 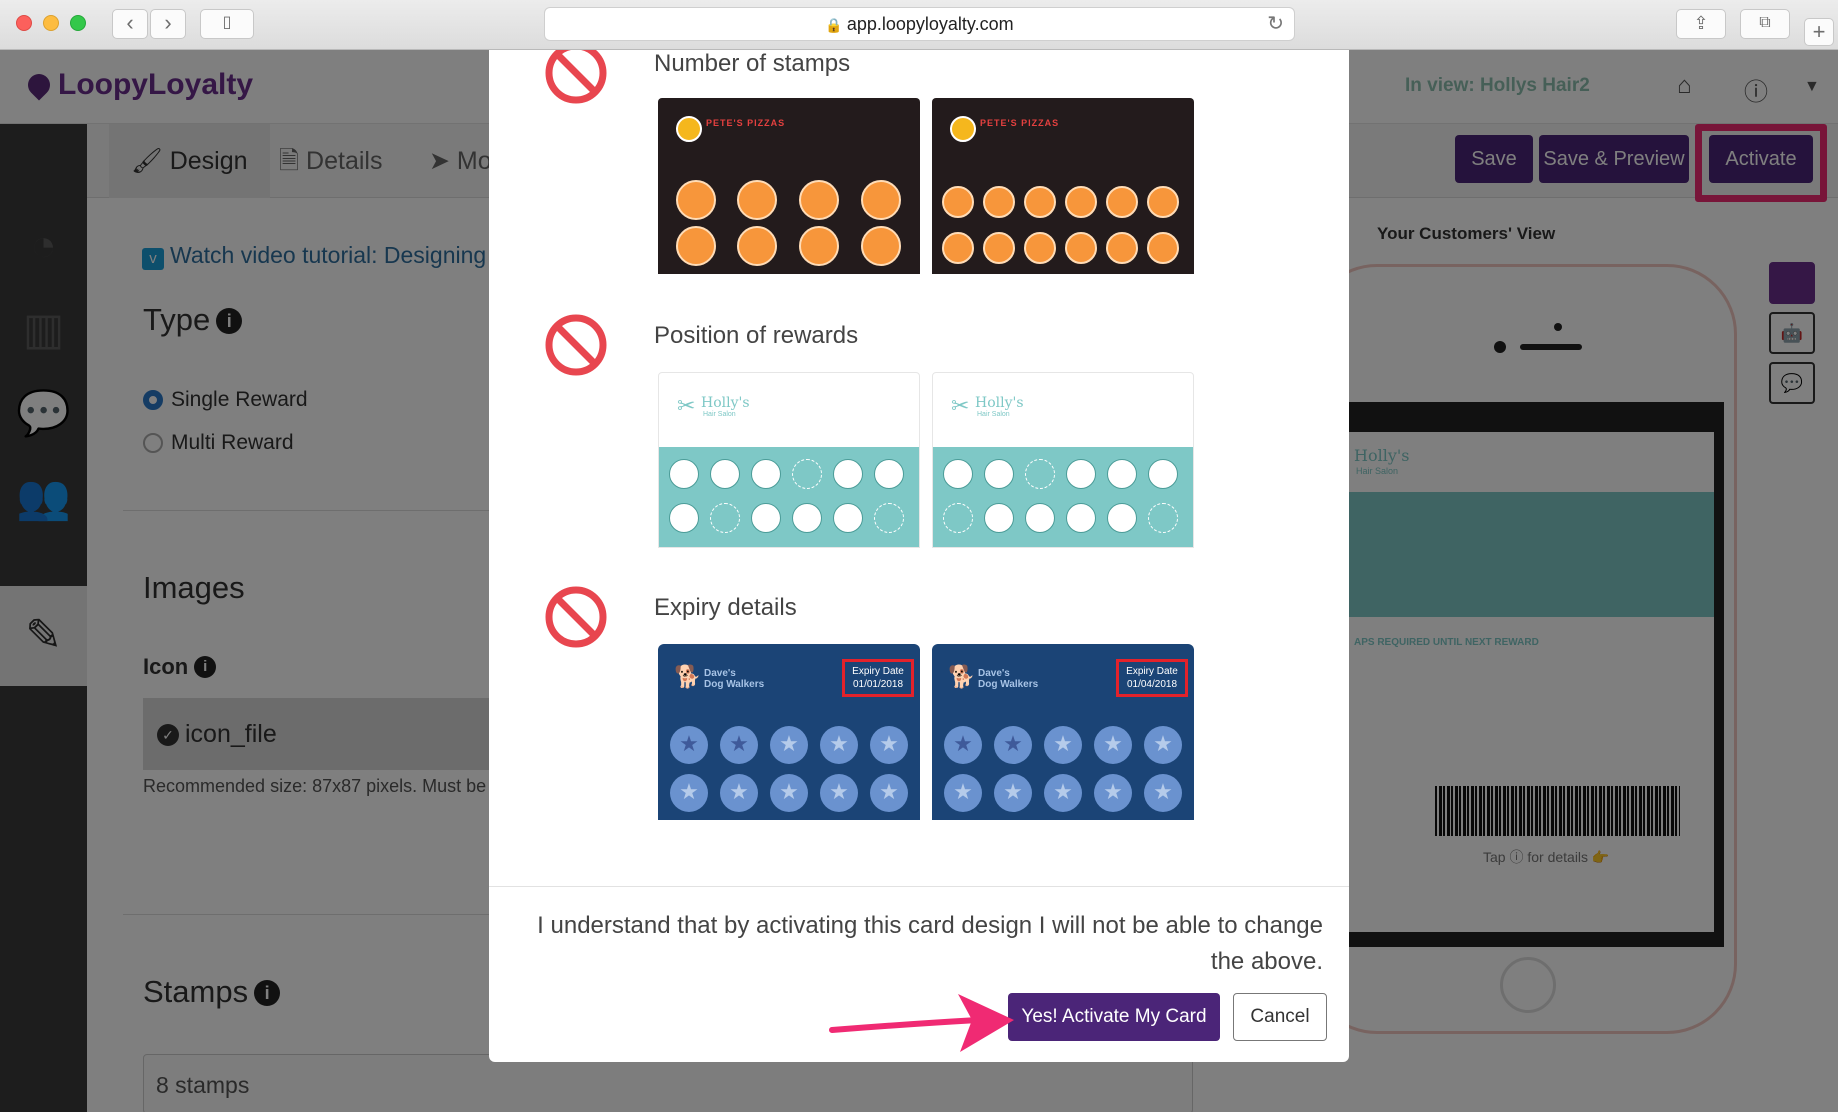 What do you see at coordinates (1152, 678) in the screenshot?
I see `expiry-box: Expiry Date 01/04/2018` at bounding box center [1152, 678].